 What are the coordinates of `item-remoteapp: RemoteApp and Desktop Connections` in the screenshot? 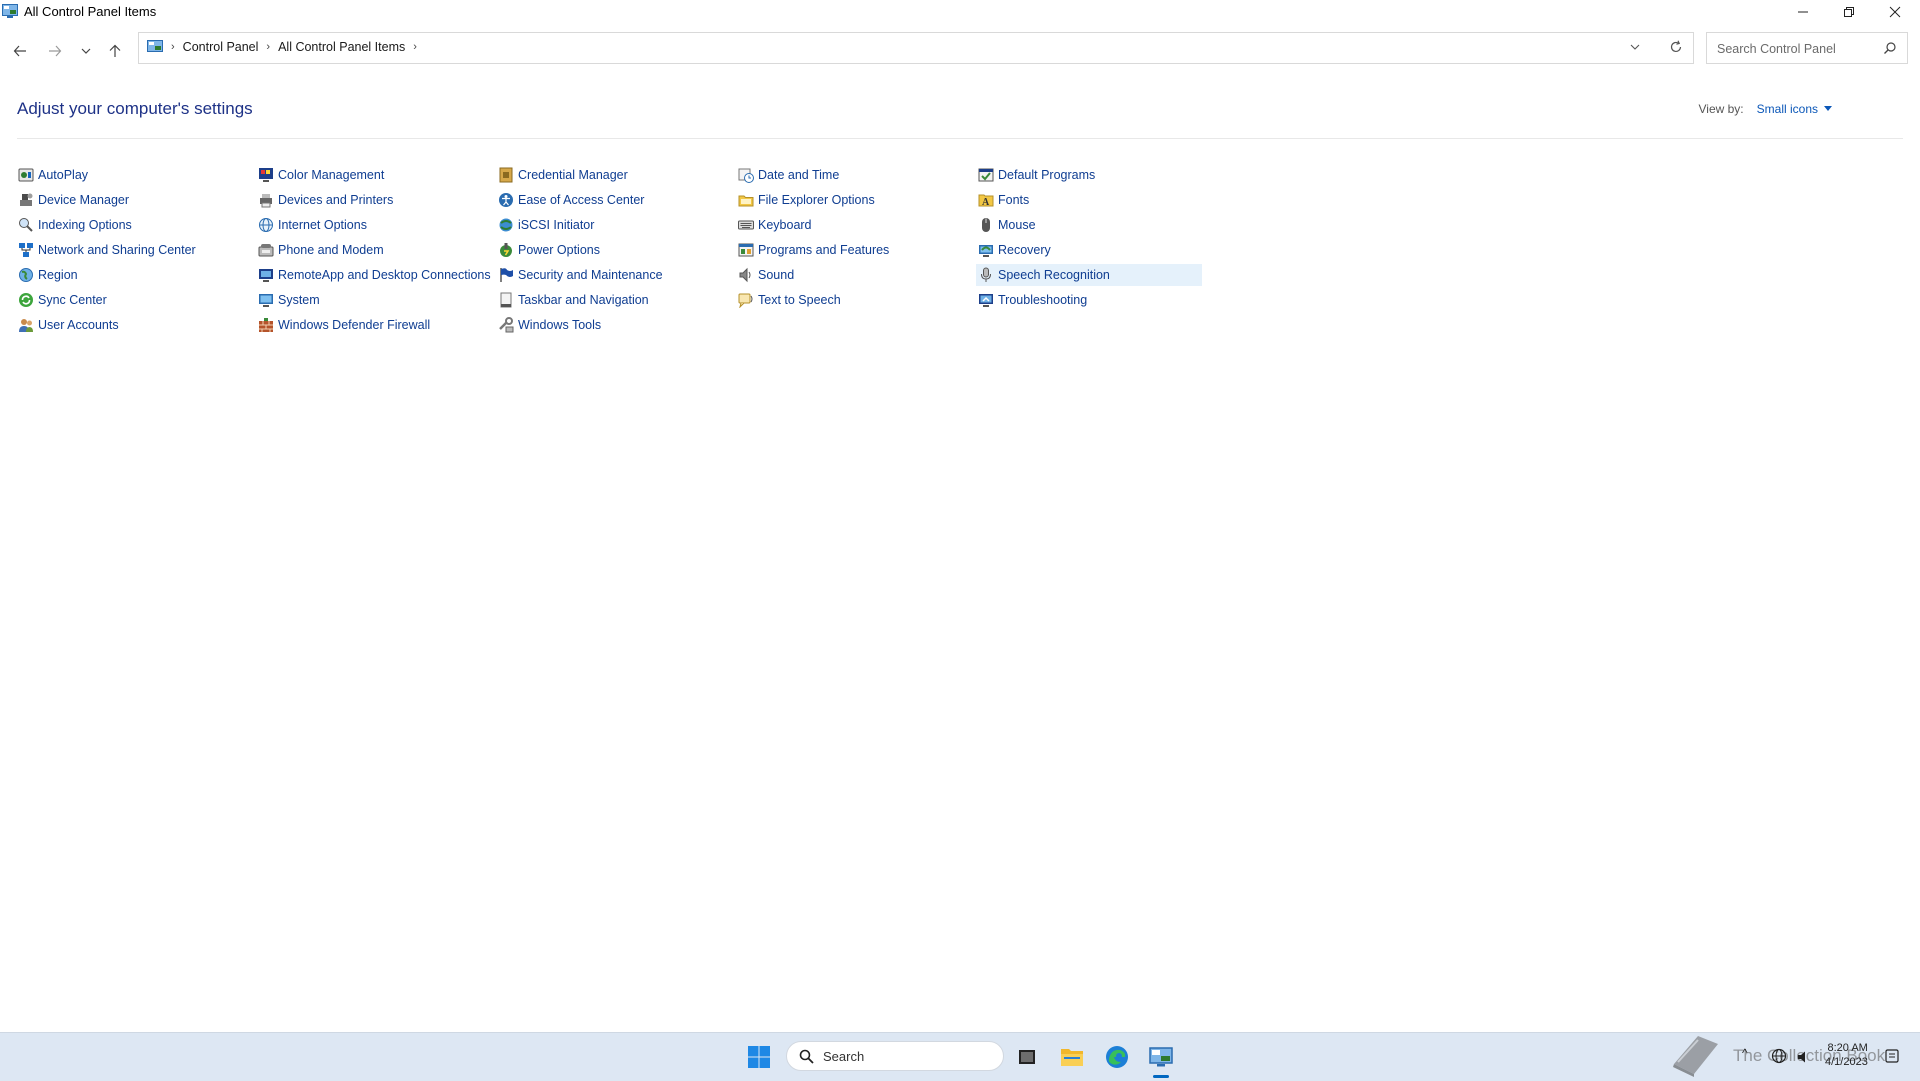 It's located at (373, 275).